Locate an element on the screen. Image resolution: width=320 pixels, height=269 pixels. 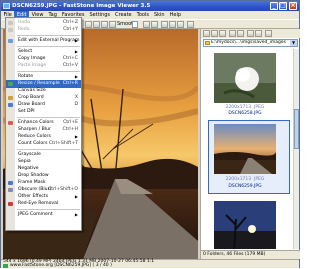
folder-icon is located at coordinates (207, 43).